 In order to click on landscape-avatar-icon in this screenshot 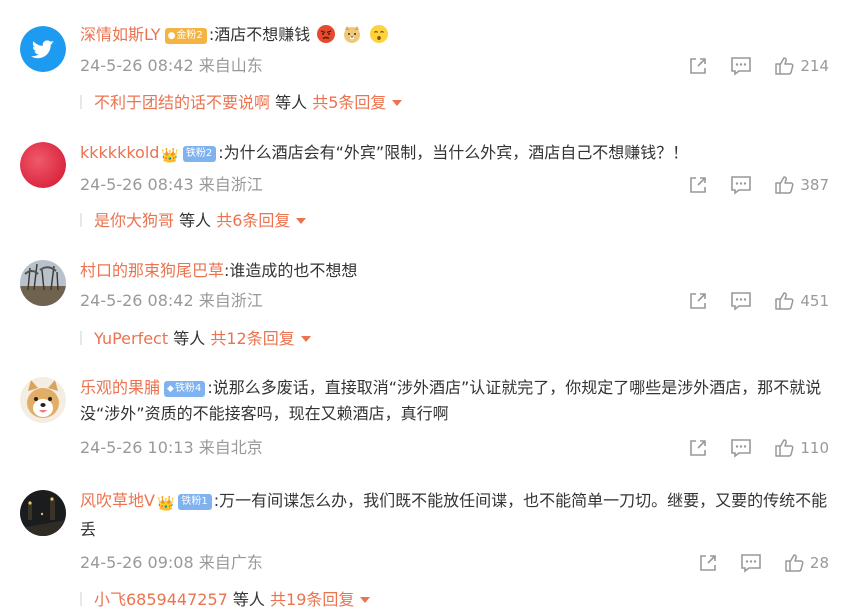, I will do `click(43, 283)`.